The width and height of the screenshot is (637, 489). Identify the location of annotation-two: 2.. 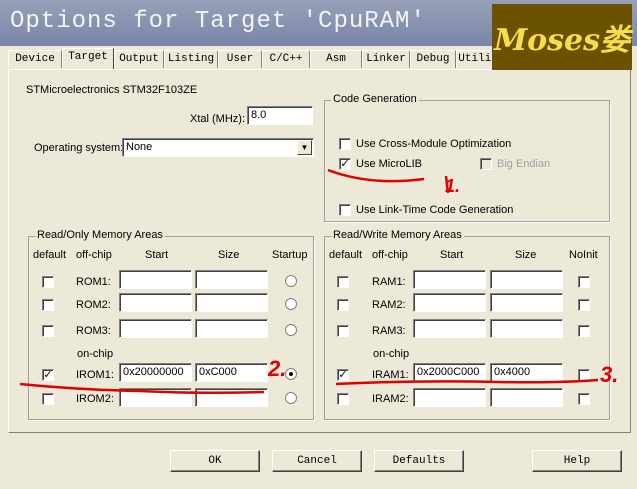
(277, 368).